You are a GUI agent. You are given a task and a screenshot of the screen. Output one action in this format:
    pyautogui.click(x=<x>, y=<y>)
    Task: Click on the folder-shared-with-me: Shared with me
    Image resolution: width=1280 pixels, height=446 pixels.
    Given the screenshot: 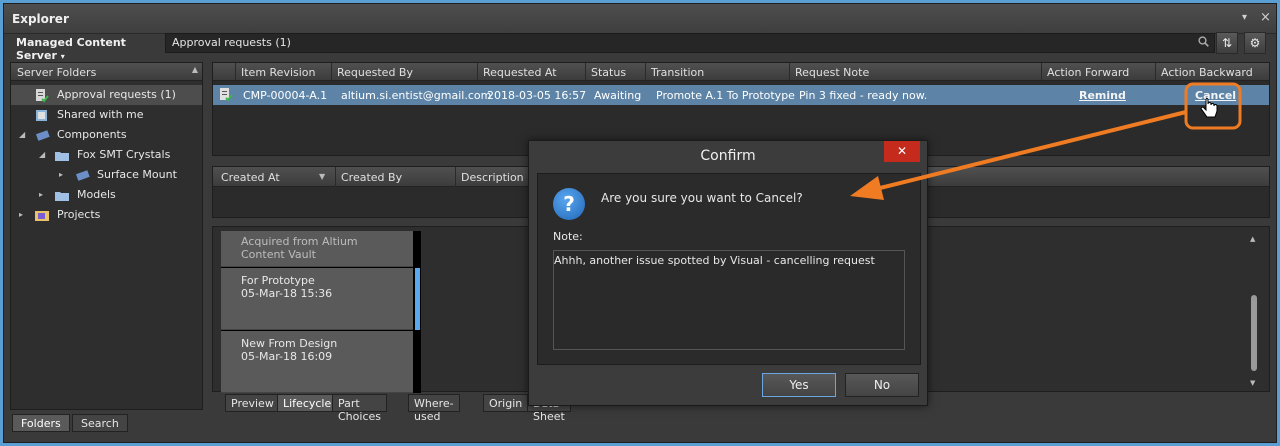 What is the action you would take?
    pyautogui.click(x=106, y=115)
    